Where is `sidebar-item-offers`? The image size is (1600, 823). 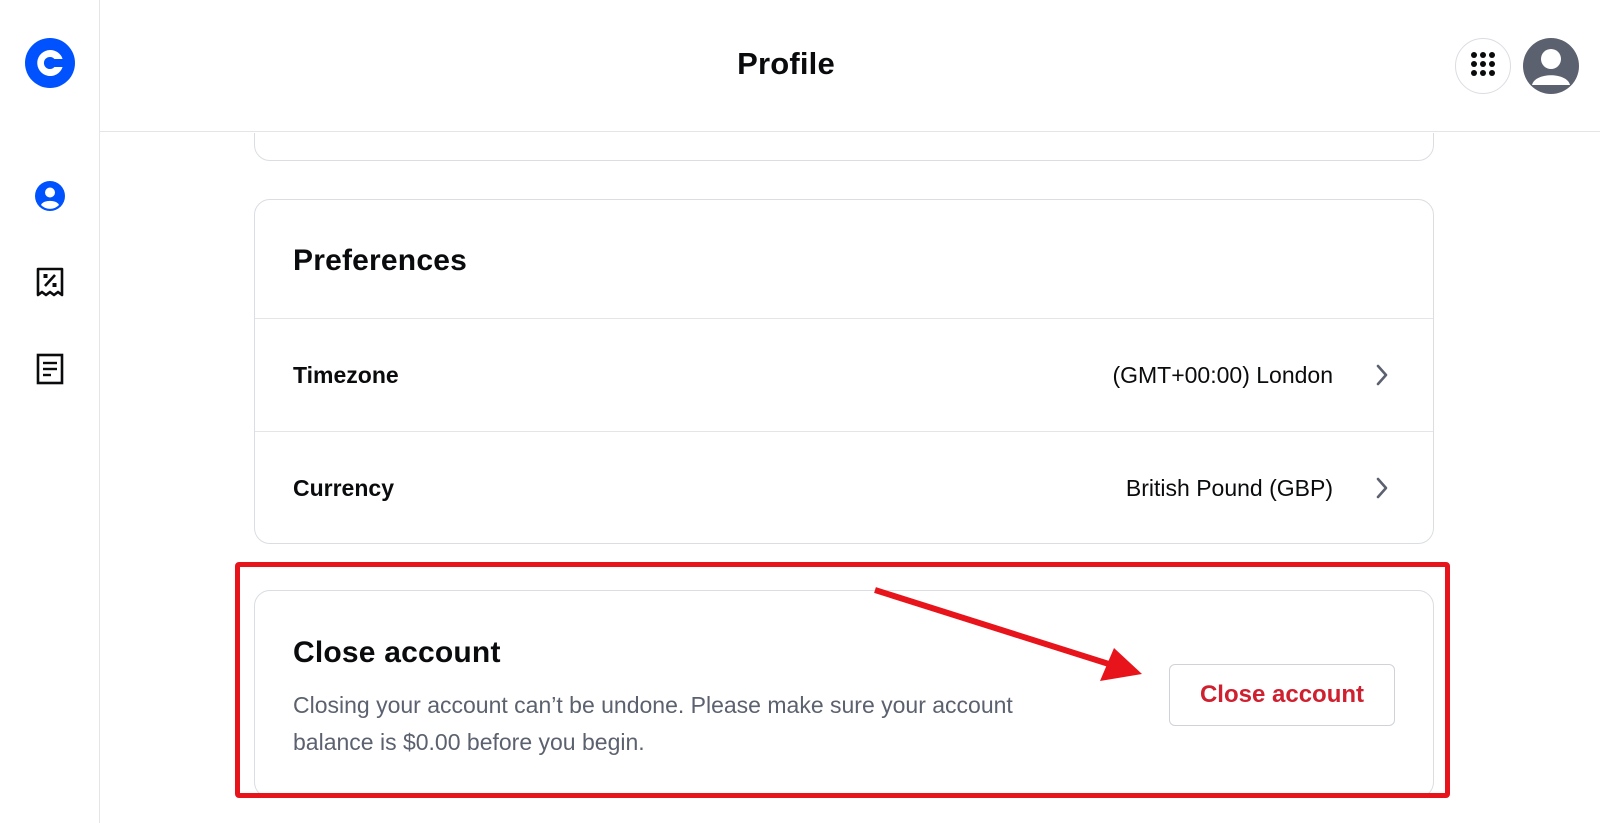
sidebar-item-offers is located at coordinates (50, 284).